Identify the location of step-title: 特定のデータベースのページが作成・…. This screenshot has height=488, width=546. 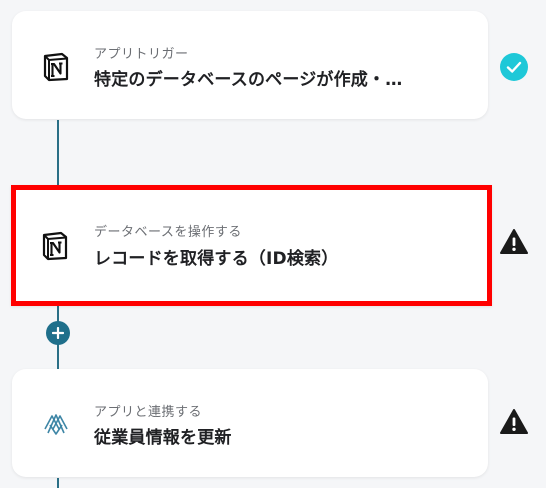
(248, 80).